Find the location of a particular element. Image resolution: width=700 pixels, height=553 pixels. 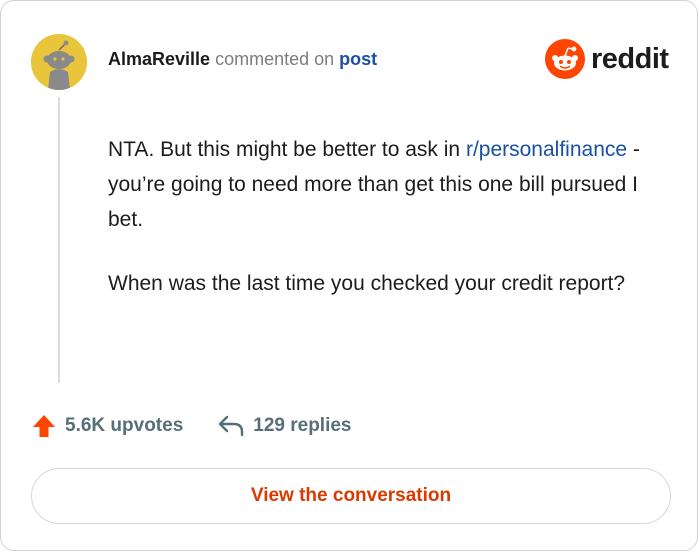

view-conversation-button: View the conversation is located at coordinates (351, 496).